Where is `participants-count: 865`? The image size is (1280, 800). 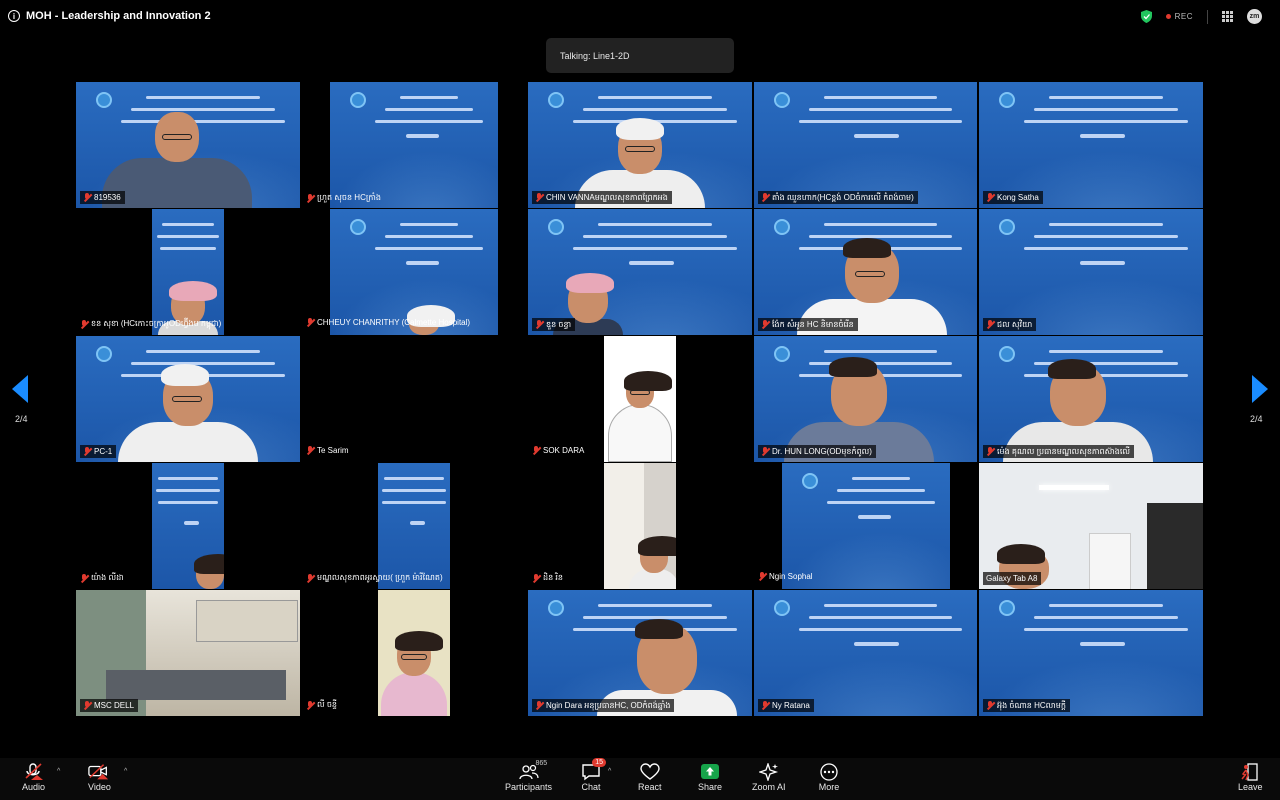
participants-count: 865 is located at coordinates (541, 763).